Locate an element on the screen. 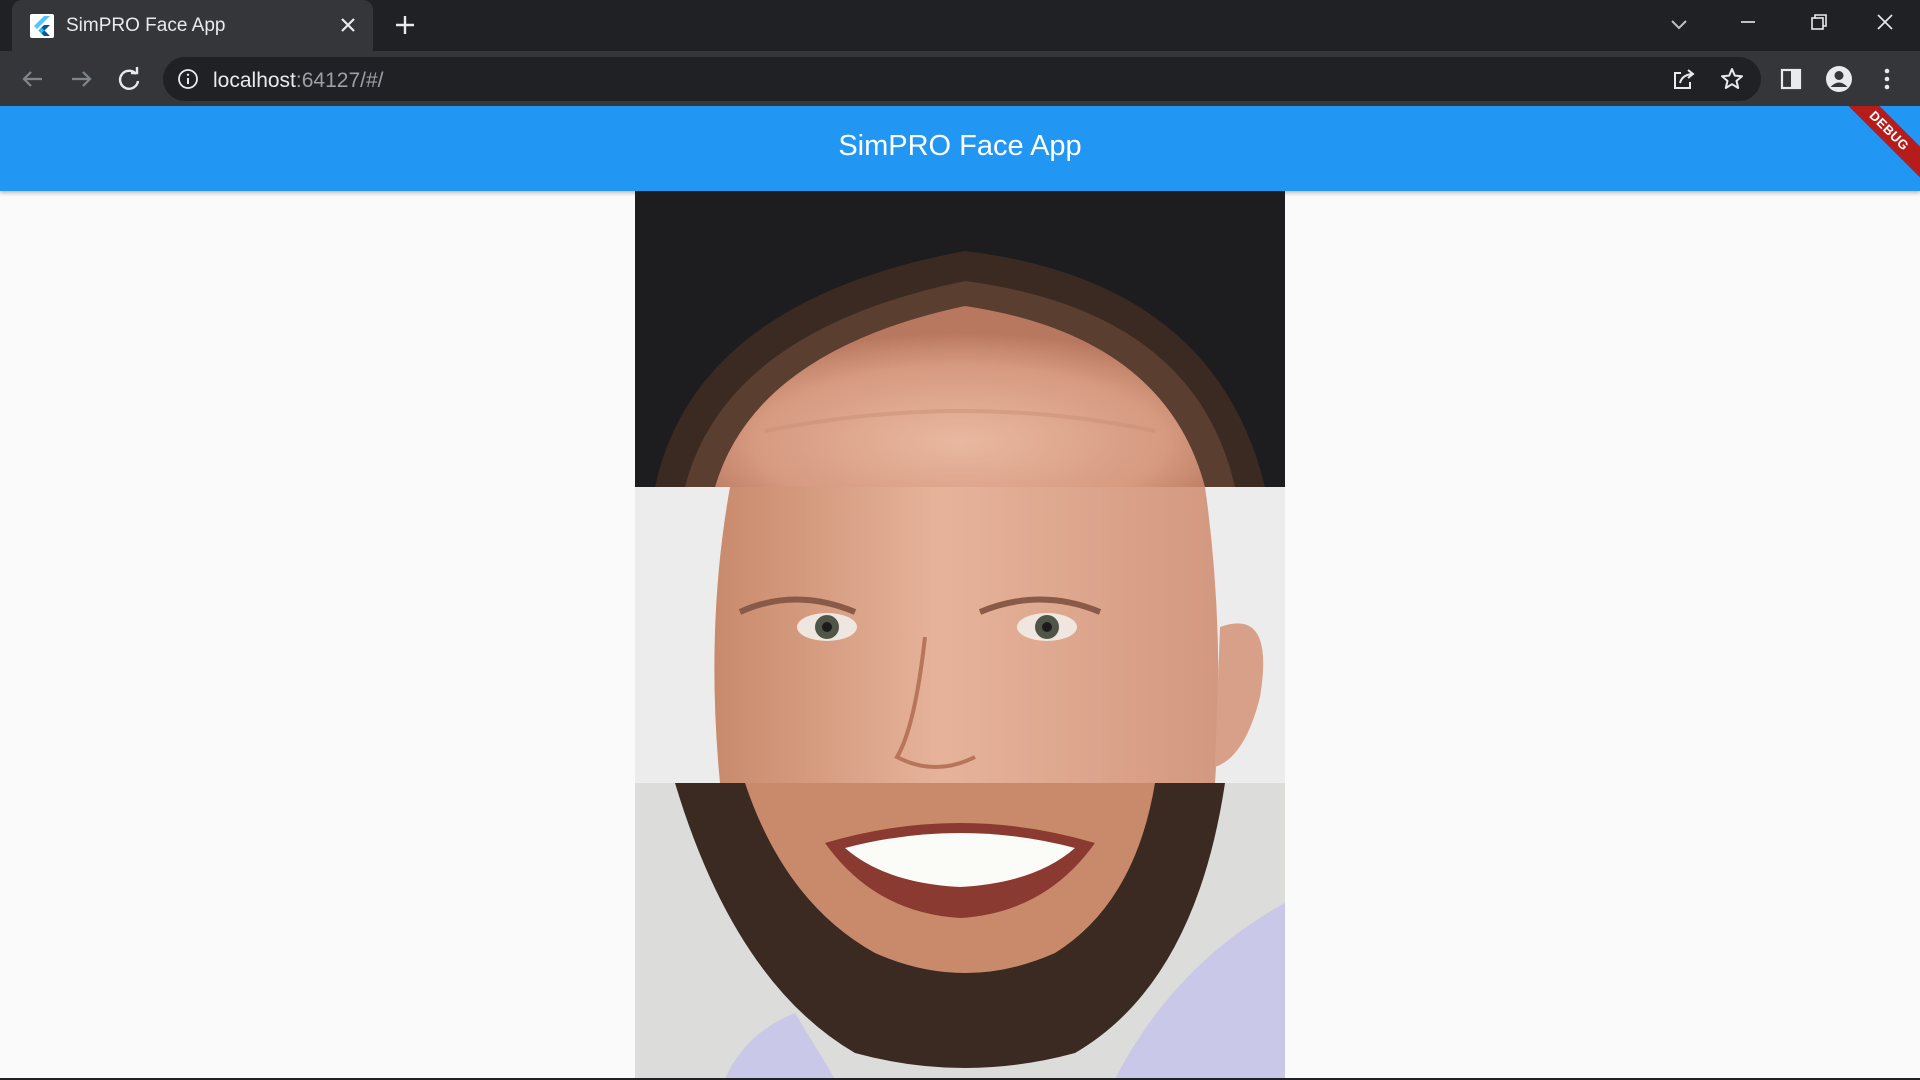  browser-toolbar: localhost:64127/#/ is located at coordinates (960, 78).